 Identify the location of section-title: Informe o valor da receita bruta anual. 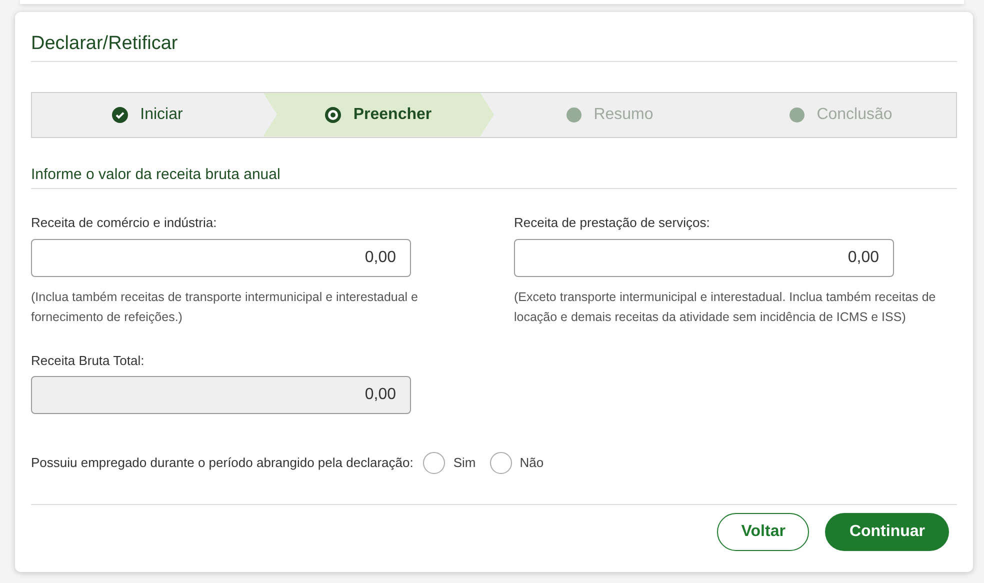
(156, 174).